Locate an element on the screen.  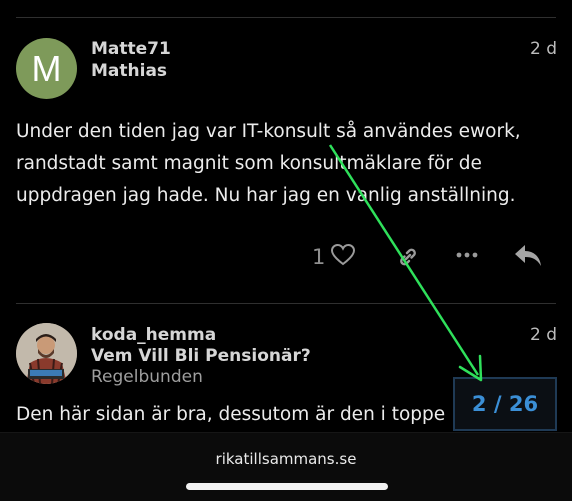
home-indicator is located at coordinates (287, 486).